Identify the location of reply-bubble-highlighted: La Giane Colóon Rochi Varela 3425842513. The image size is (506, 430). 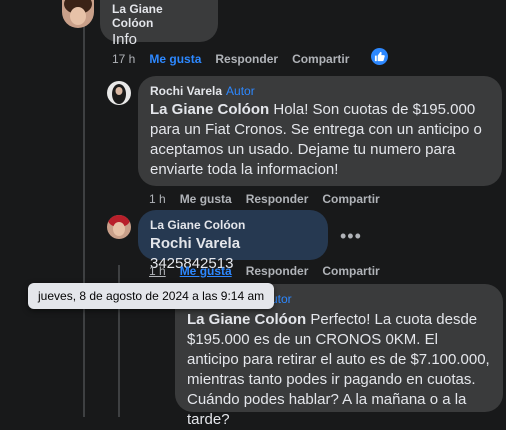
(233, 241).